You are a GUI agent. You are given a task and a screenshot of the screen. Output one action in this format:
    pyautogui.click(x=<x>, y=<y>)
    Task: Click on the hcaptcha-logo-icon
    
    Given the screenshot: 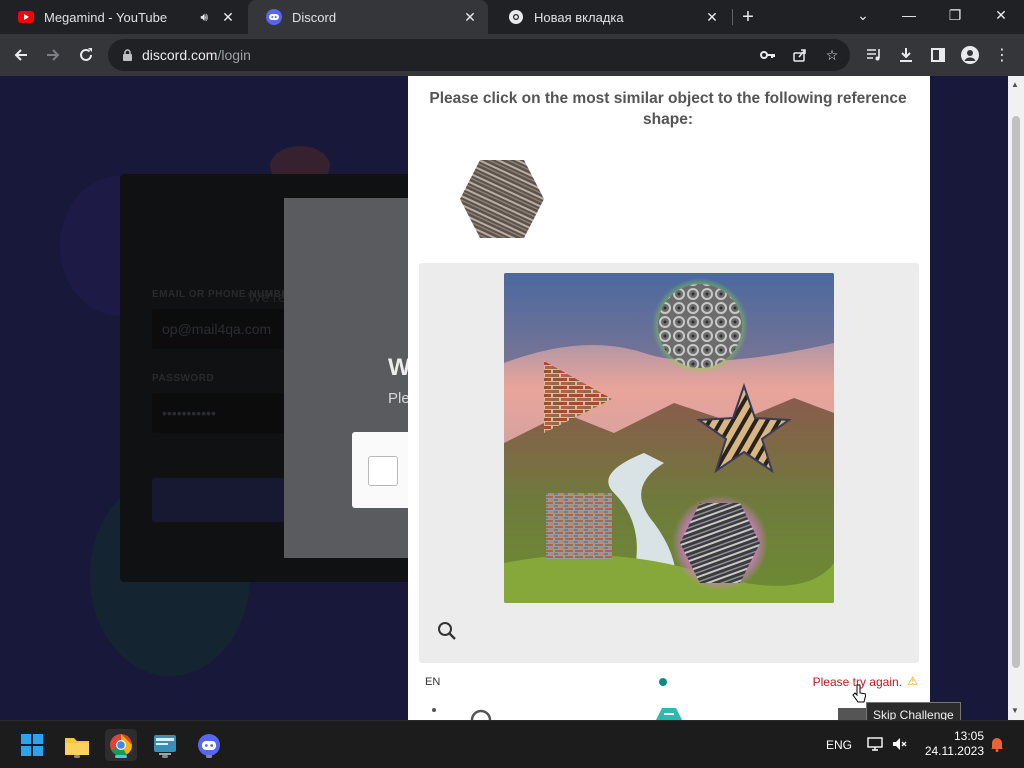 What is the action you would take?
    pyautogui.click(x=669, y=714)
    